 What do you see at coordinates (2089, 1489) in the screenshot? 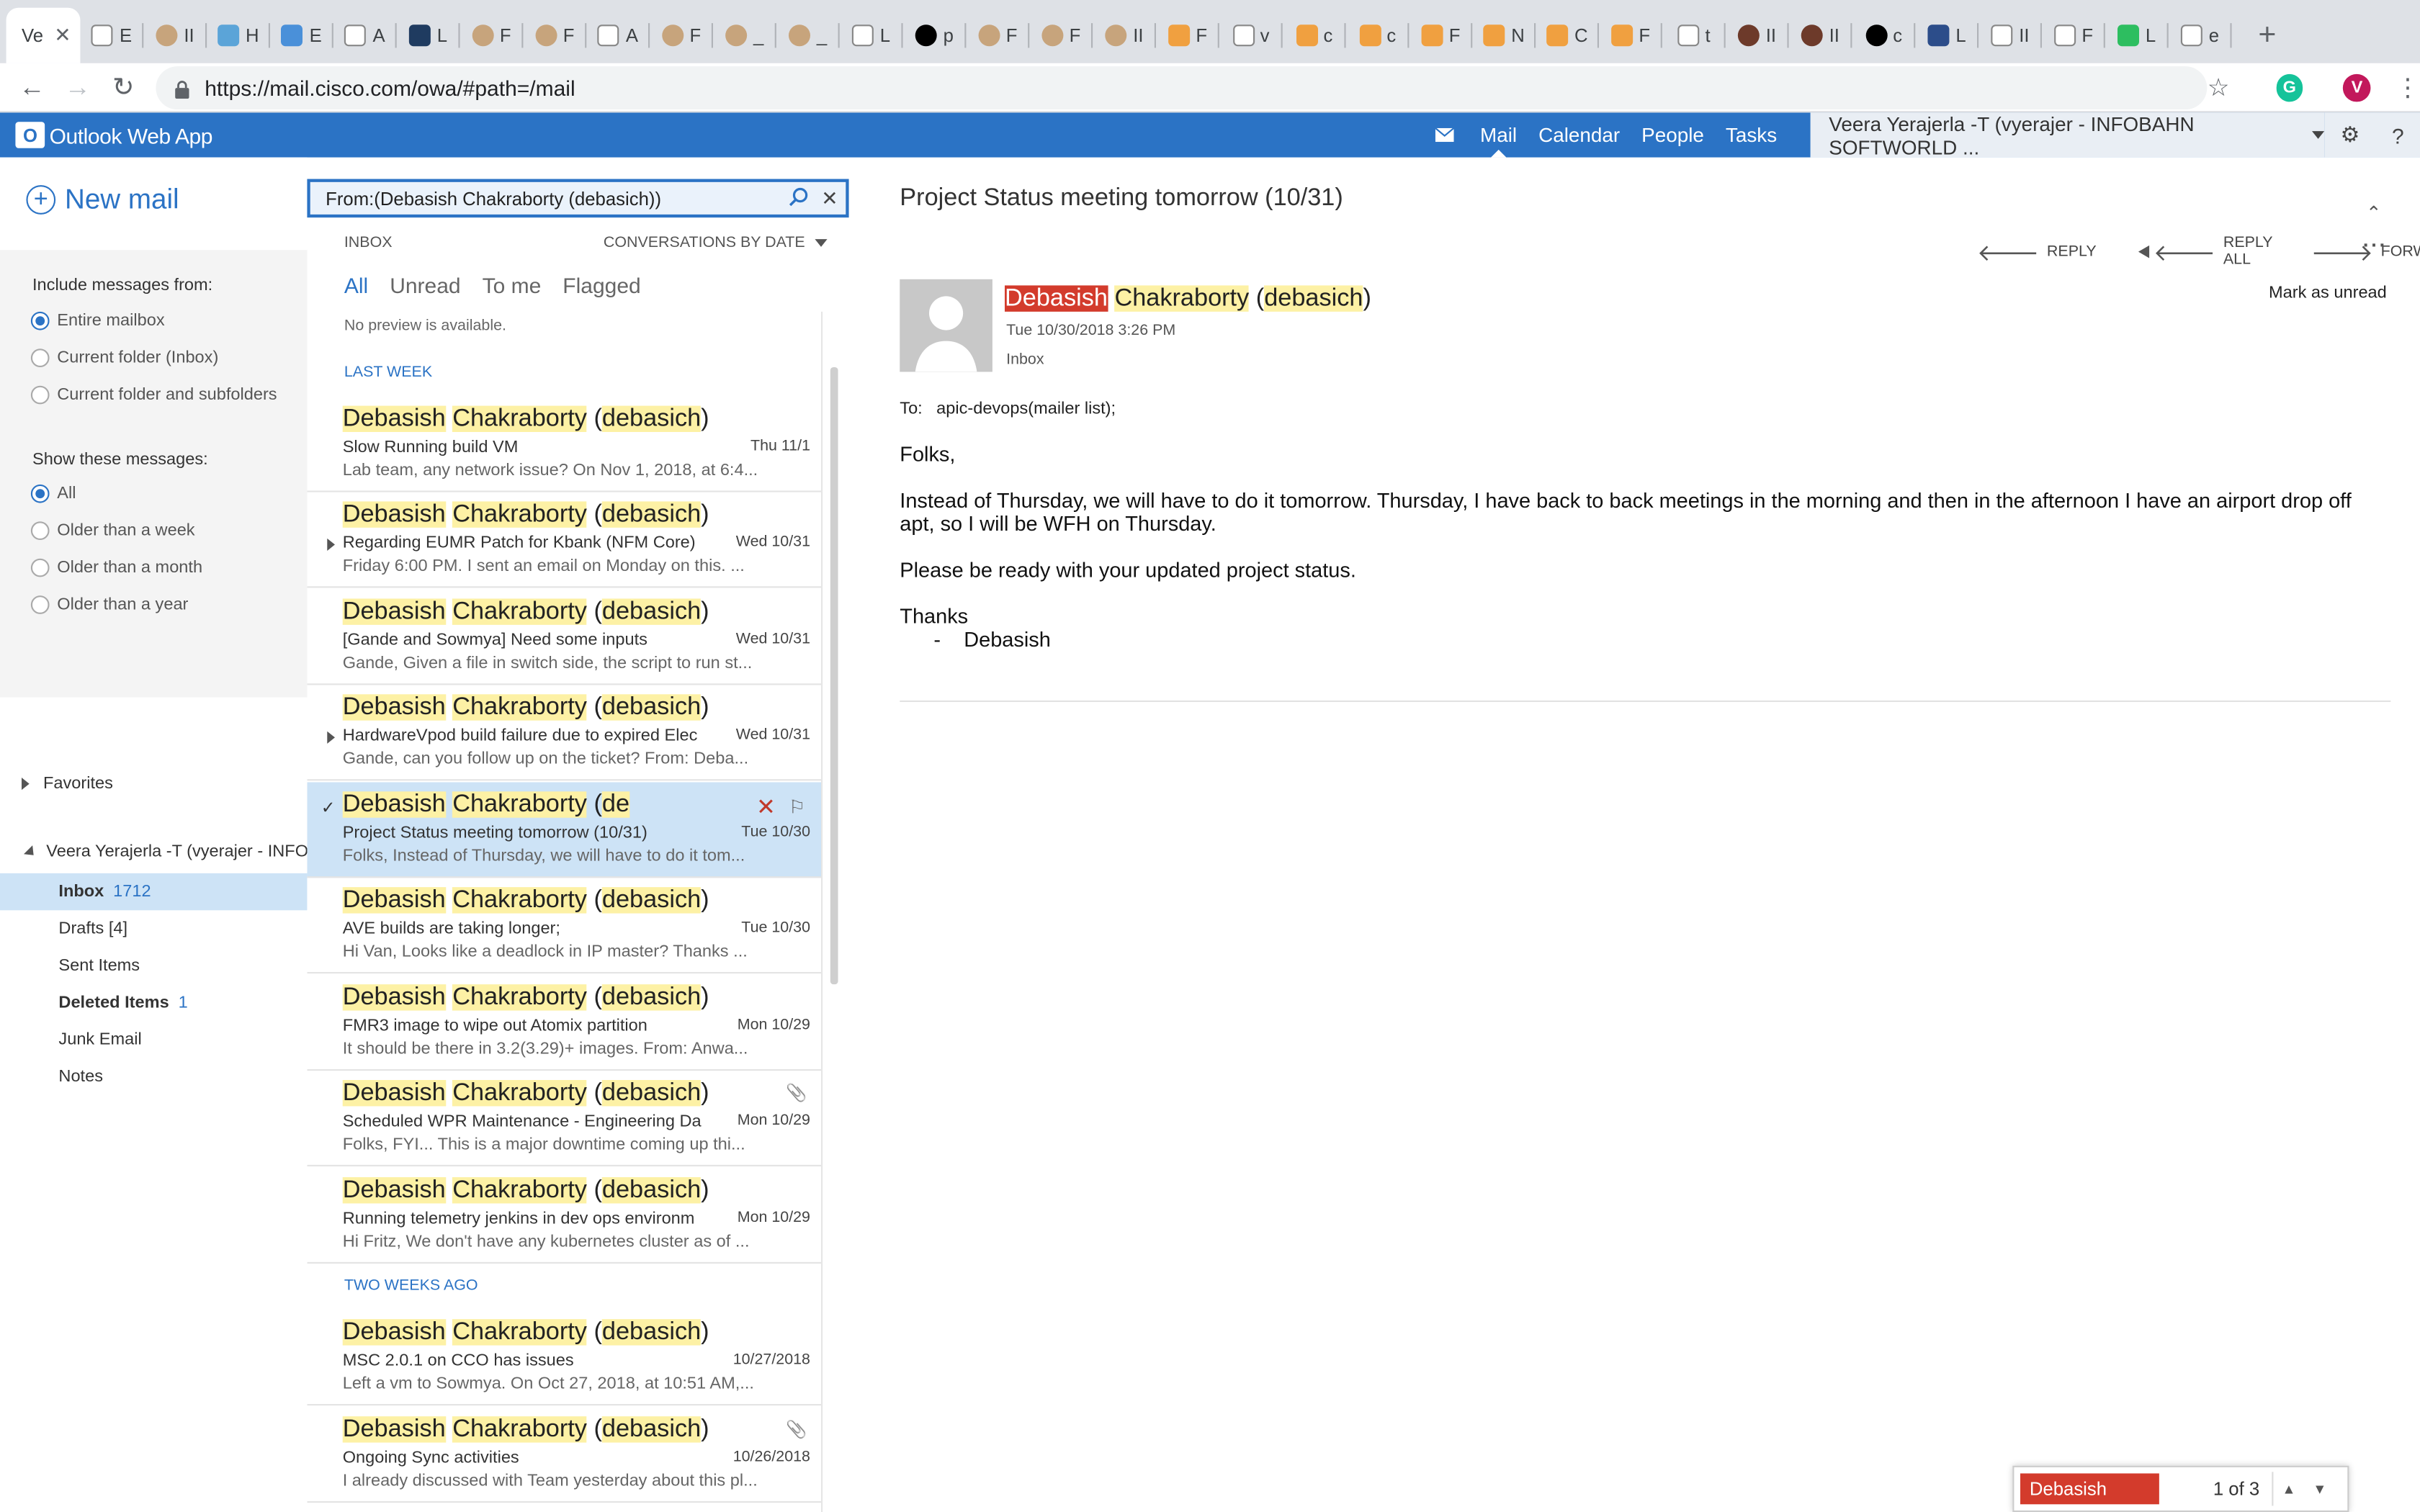
I see `find-input: Debasish` at bounding box center [2089, 1489].